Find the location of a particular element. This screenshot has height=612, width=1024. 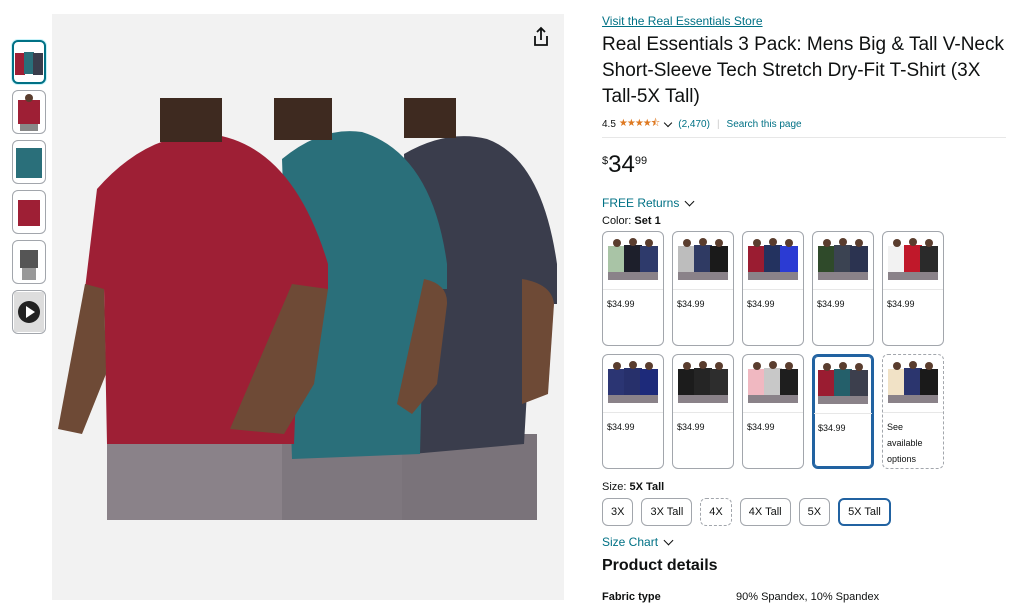

color-label: Color: Set 1 is located at coordinates (804, 221).